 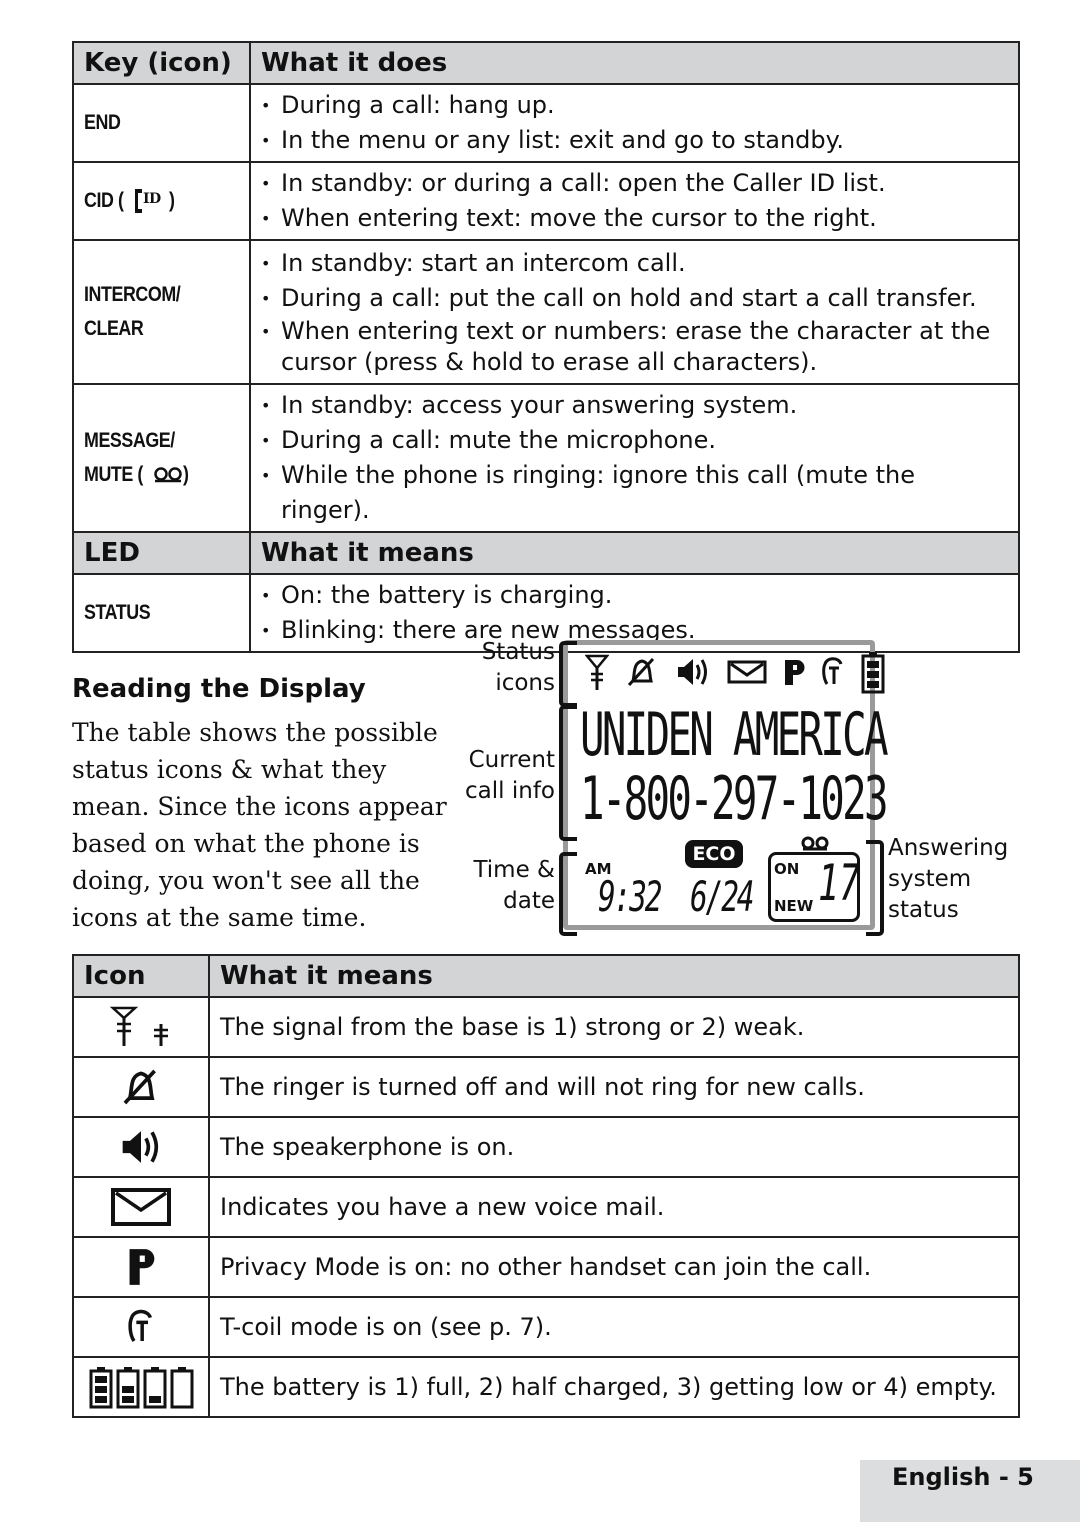 I want to click on key-message-mute: MESSAGE/ MUTE ( ), so click(x=161, y=458).